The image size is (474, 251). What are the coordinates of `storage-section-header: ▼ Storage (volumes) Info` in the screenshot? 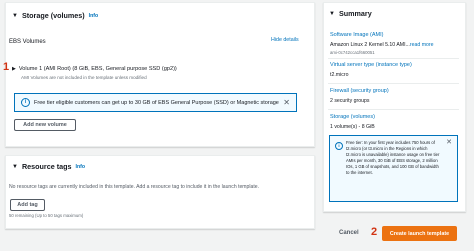 It's located at (55, 15).